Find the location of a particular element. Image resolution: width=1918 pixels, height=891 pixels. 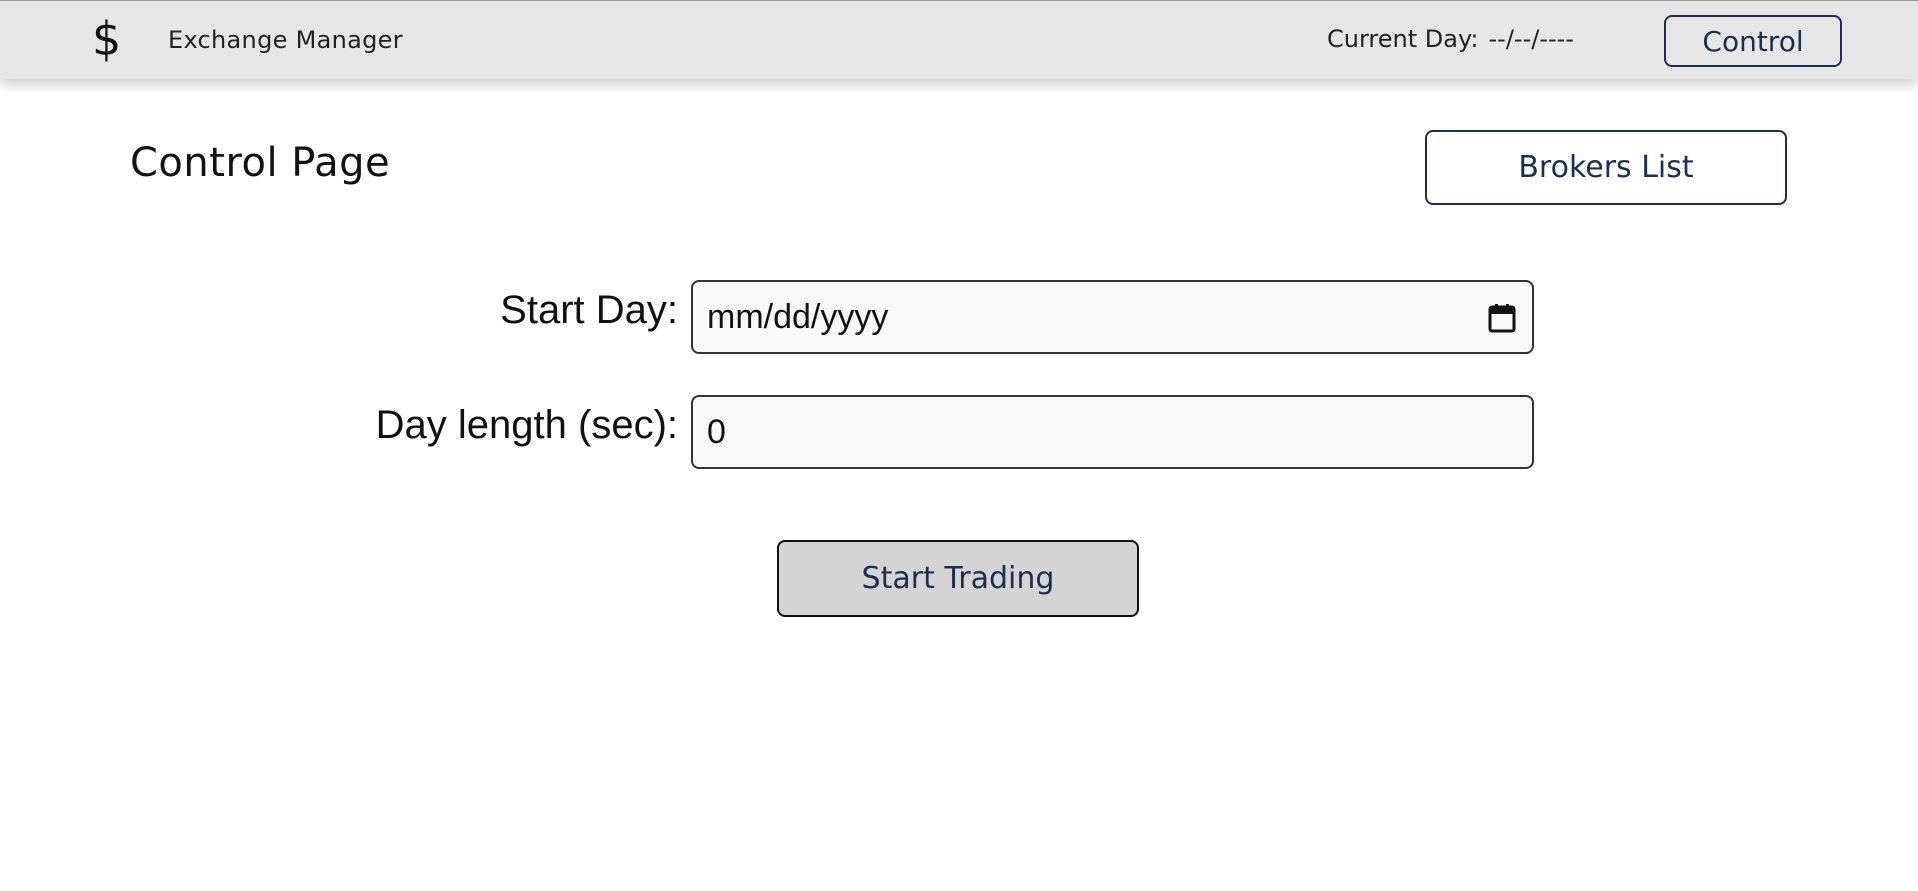

dollar-icon: $ is located at coordinates (106, 39).